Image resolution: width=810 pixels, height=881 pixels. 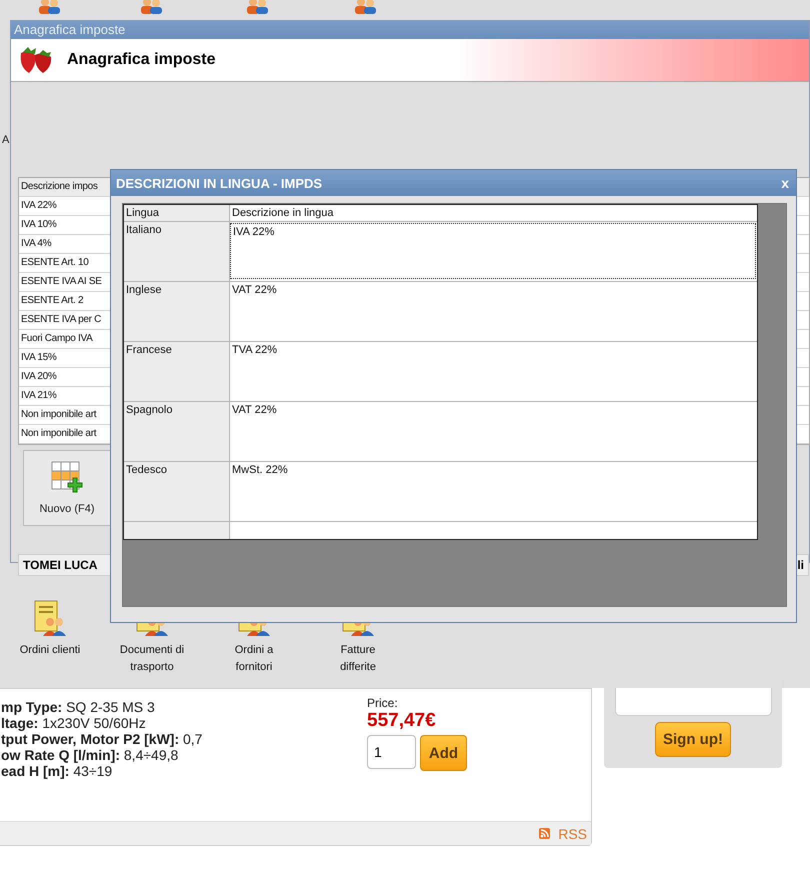 What do you see at coordinates (74, 723) in the screenshot?
I see `spec-line: ltage: 1x230V 50/60Hz` at bounding box center [74, 723].